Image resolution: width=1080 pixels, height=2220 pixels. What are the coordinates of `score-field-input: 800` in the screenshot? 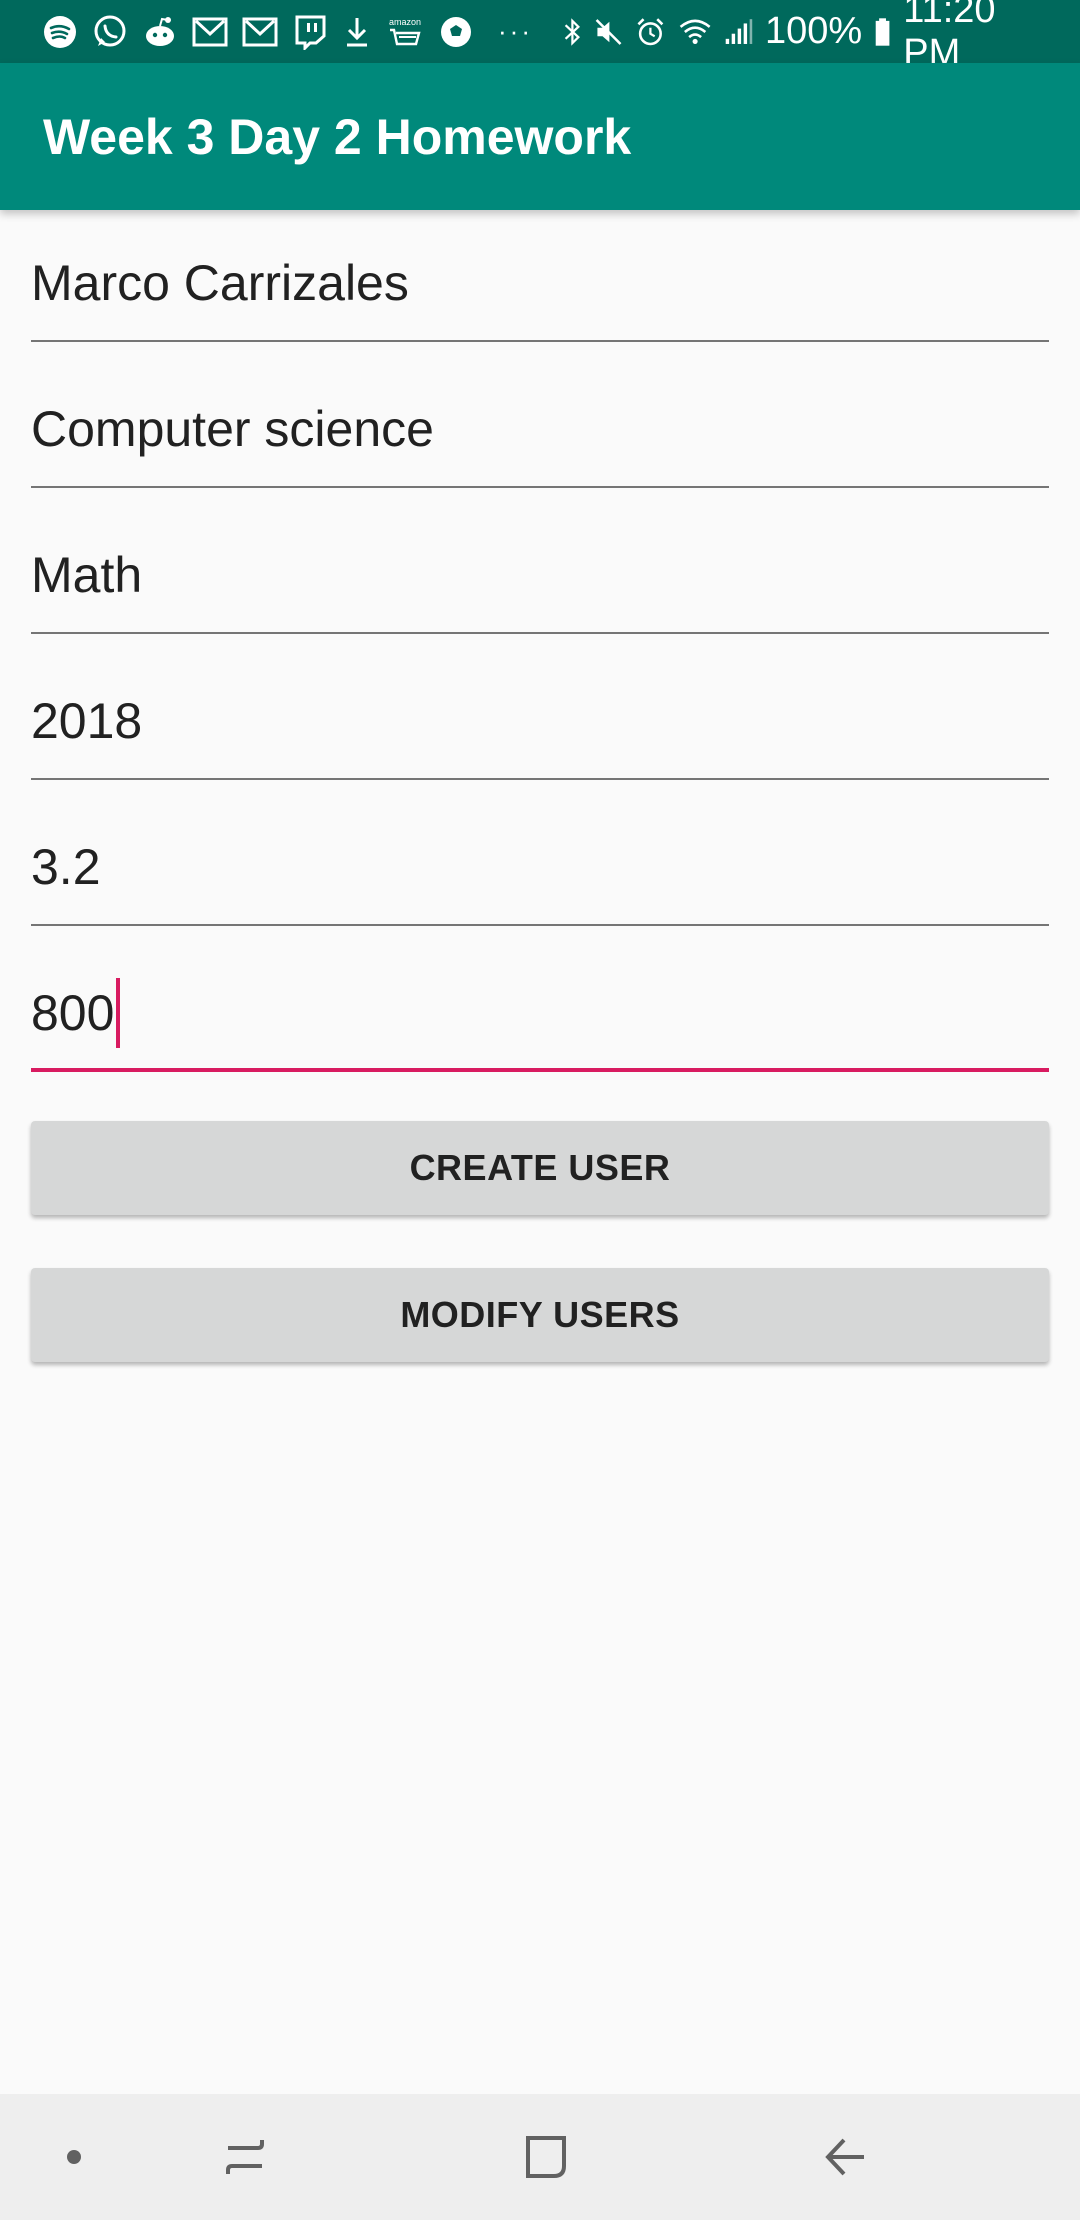 It's located at (540, 1013).